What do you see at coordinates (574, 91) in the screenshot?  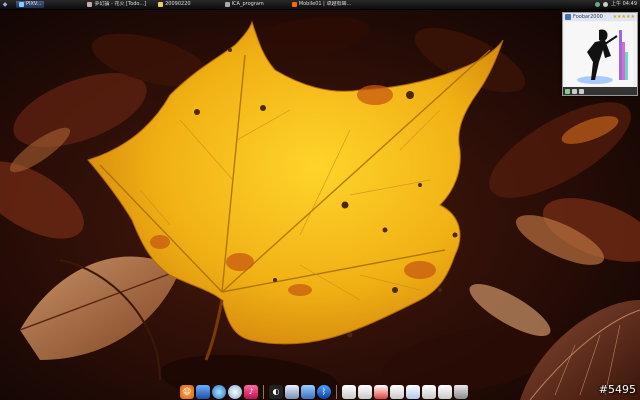 I see `stop-icon` at bounding box center [574, 91].